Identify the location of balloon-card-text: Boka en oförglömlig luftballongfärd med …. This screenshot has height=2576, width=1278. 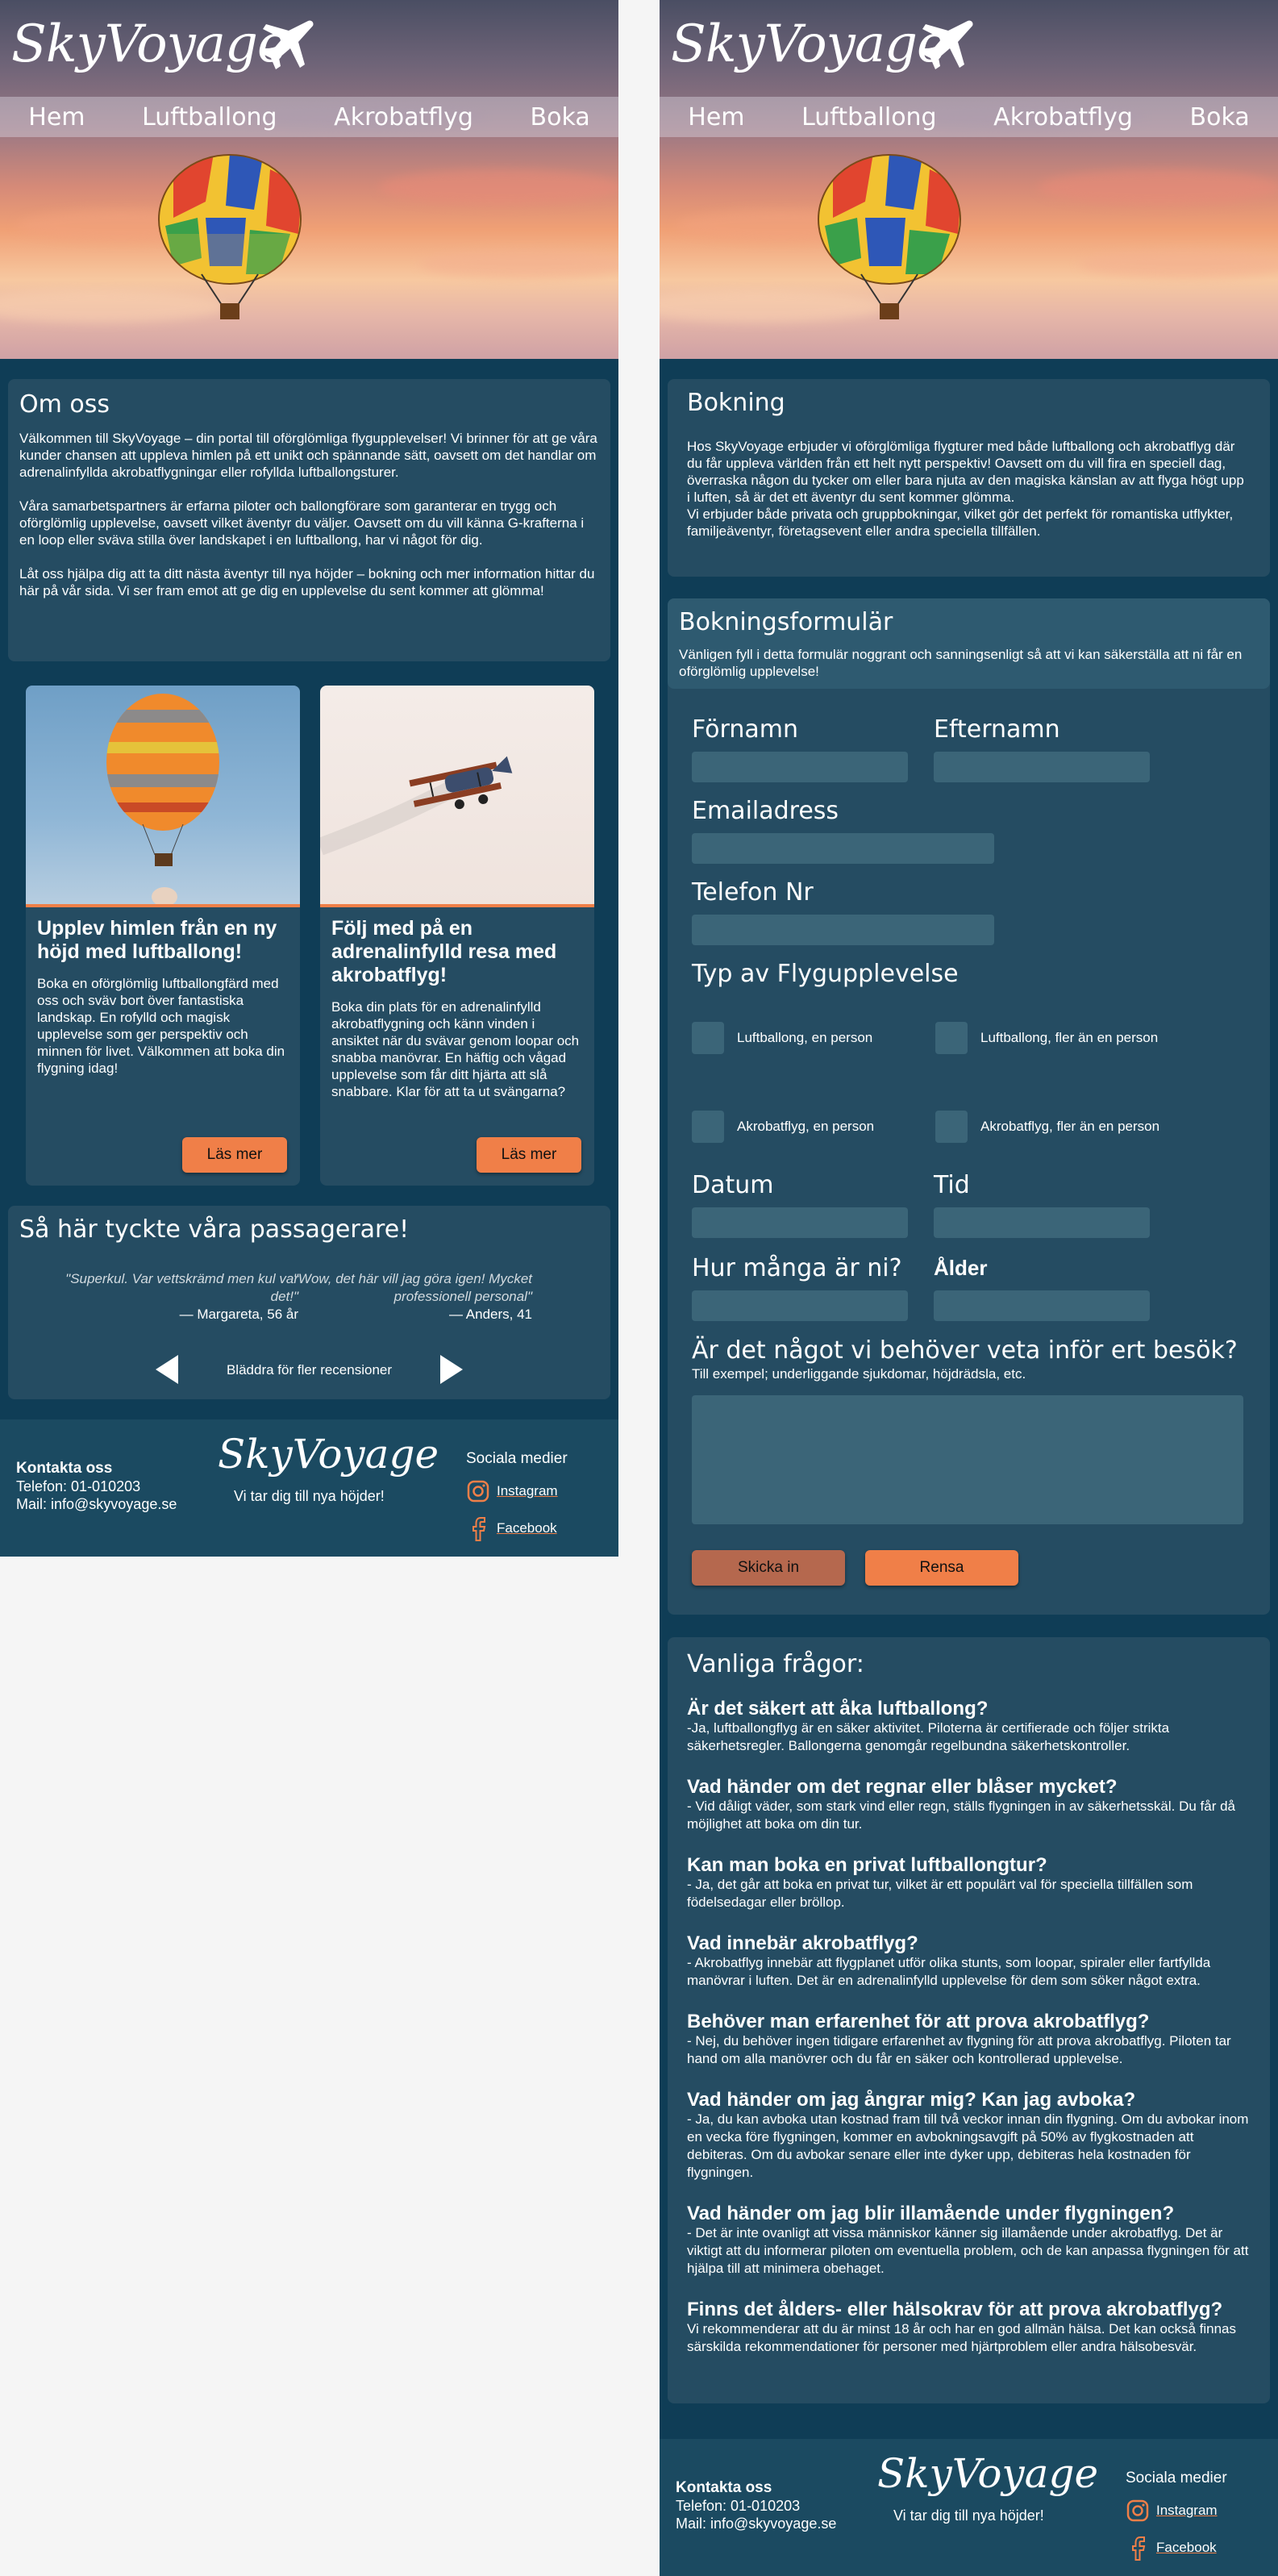
(161, 1026).